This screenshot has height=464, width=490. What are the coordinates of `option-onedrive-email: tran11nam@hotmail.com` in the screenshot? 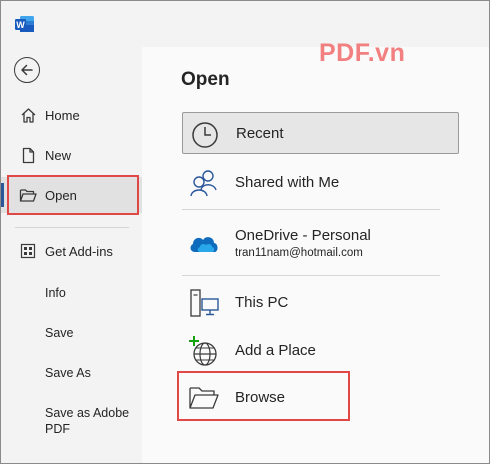 It's located at (299, 253).